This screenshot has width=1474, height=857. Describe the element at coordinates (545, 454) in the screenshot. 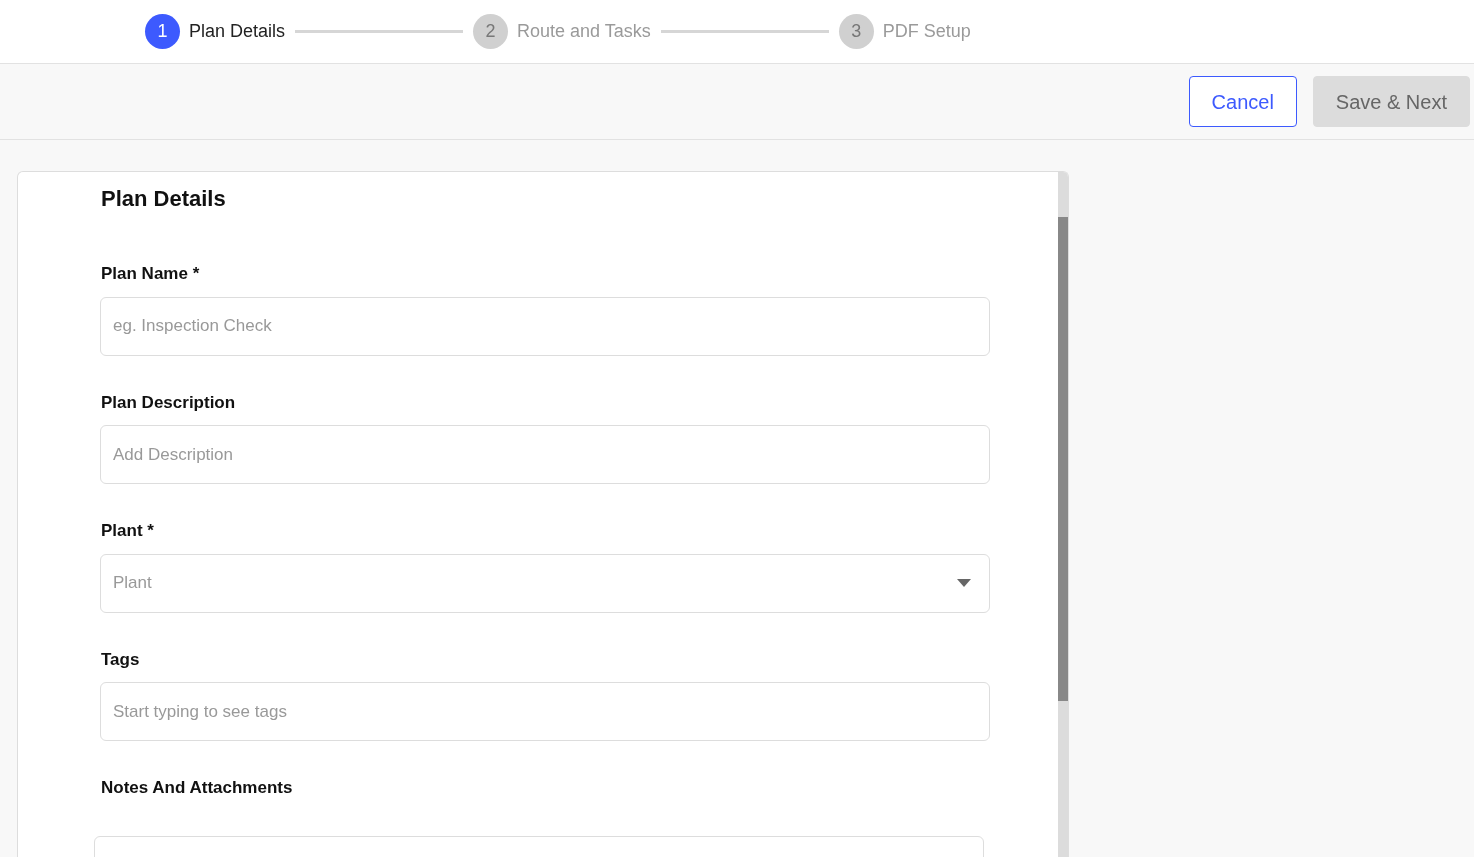

I see `input-field: Add Description` at that location.